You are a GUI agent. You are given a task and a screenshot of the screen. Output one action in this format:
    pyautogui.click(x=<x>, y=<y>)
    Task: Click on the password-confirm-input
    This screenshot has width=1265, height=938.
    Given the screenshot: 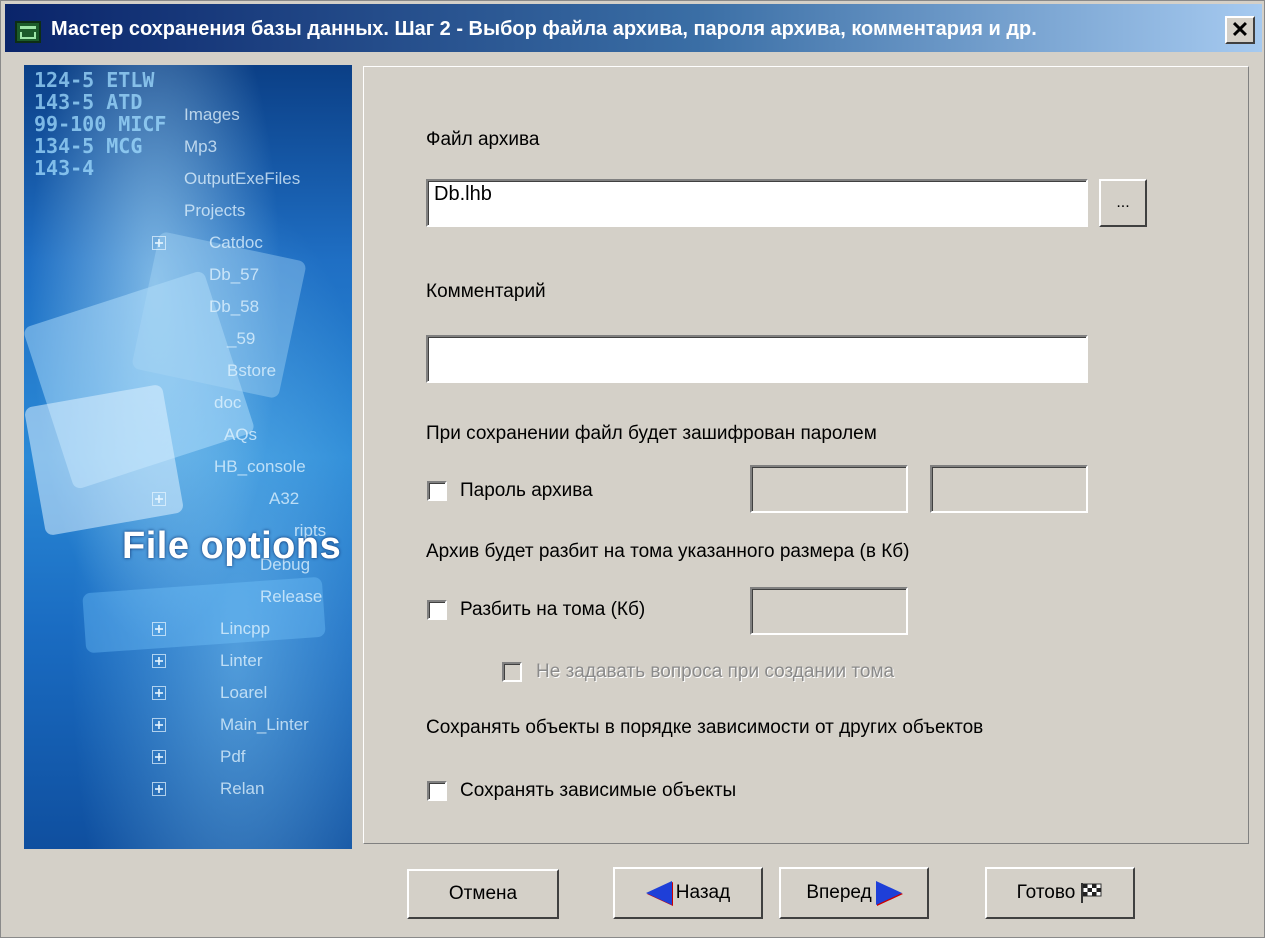 What is the action you would take?
    pyautogui.click(x=1009, y=489)
    